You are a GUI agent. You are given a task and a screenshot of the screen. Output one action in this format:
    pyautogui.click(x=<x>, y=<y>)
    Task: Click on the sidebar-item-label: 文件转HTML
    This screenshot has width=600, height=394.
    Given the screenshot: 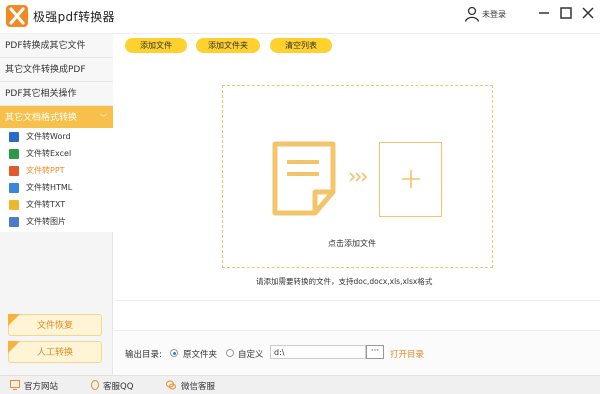 What is the action you would take?
    pyautogui.click(x=49, y=187)
    